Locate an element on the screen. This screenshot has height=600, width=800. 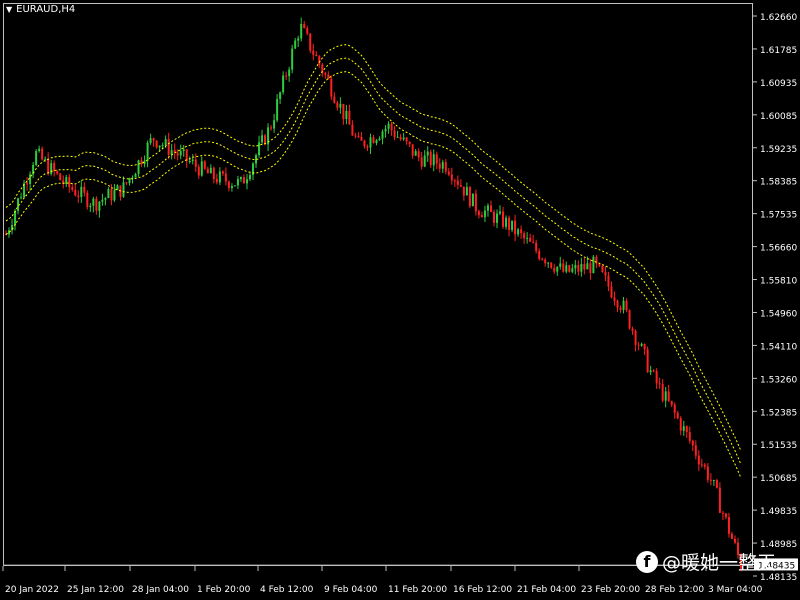
time-tick-label: 28 Jan 04:00 is located at coordinates (160, 590).